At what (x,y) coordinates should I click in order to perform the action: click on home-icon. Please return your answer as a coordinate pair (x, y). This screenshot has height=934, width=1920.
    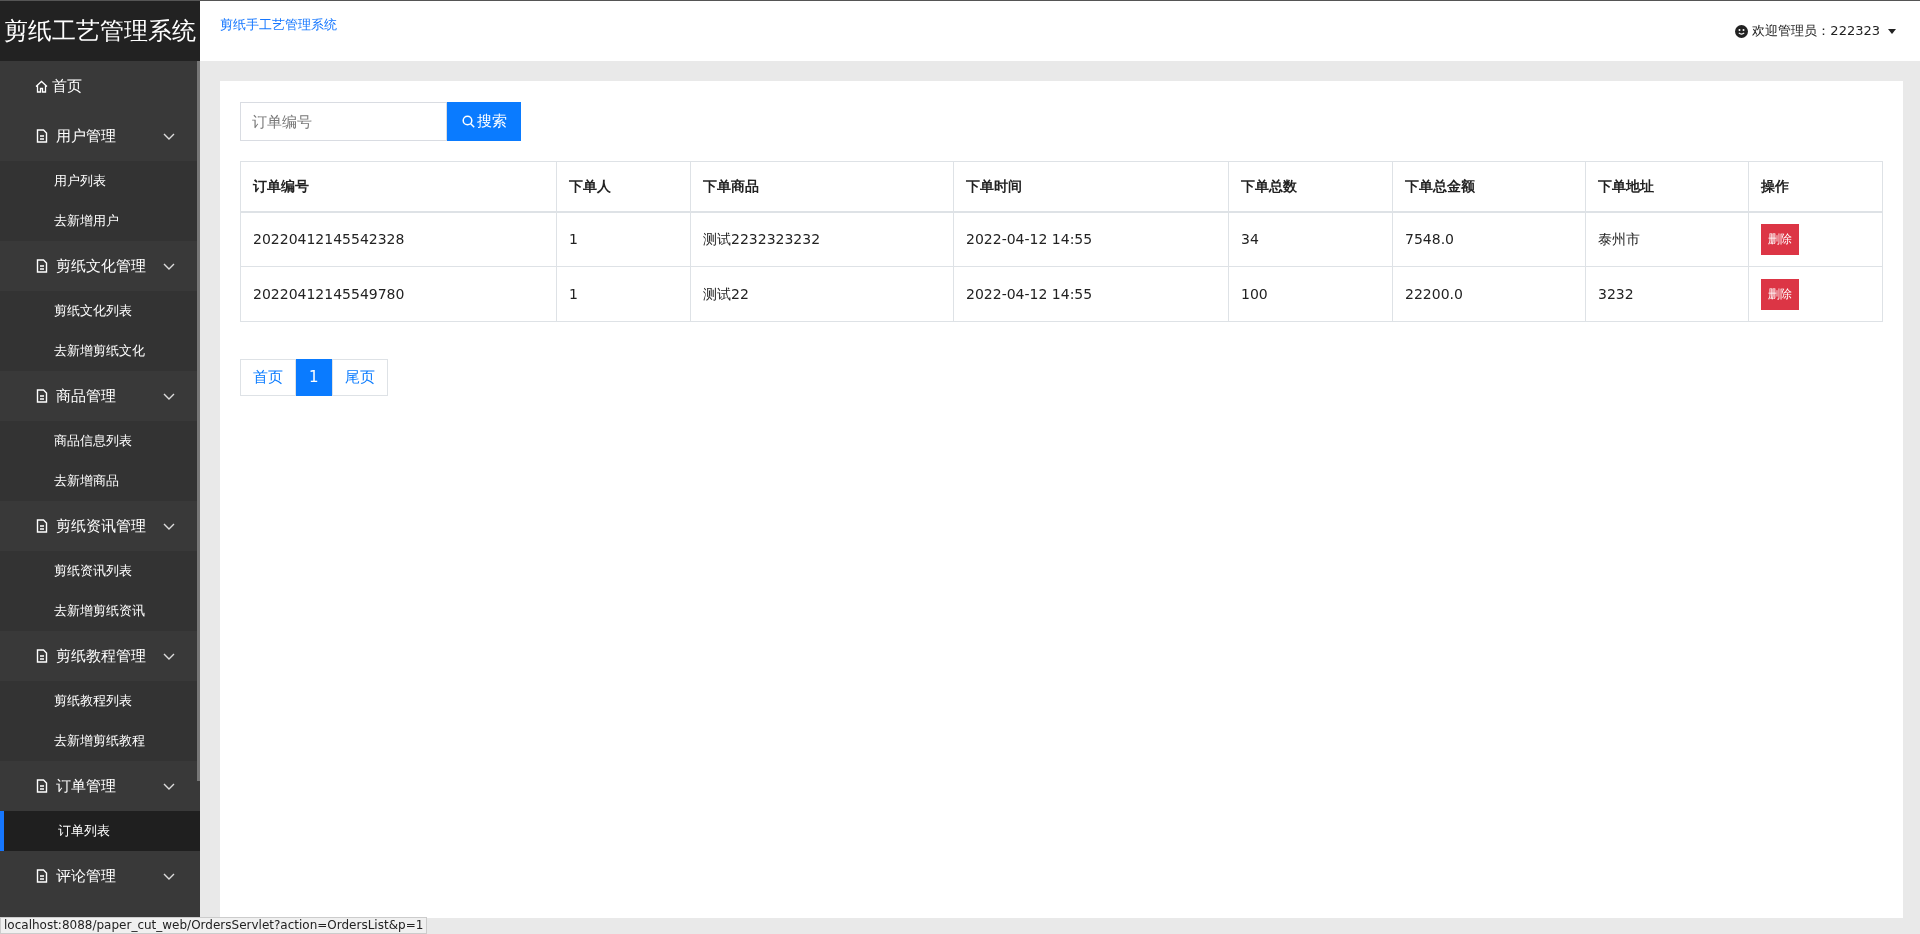
    Looking at the image, I should click on (41, 86).